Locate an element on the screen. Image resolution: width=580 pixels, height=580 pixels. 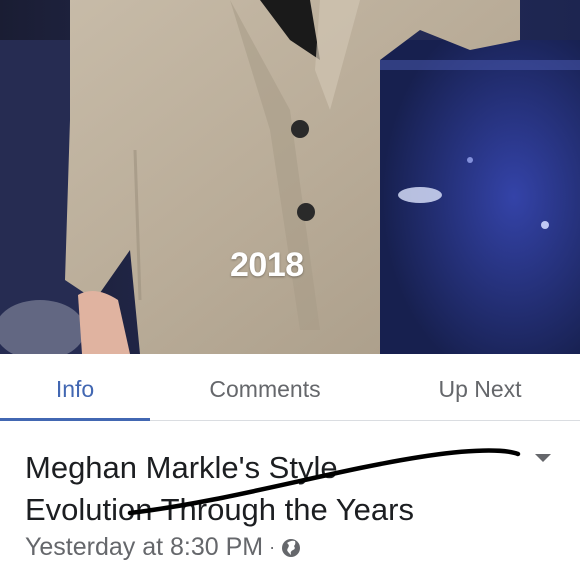
tab-comments: Comments is located at coordinates (265, 387).